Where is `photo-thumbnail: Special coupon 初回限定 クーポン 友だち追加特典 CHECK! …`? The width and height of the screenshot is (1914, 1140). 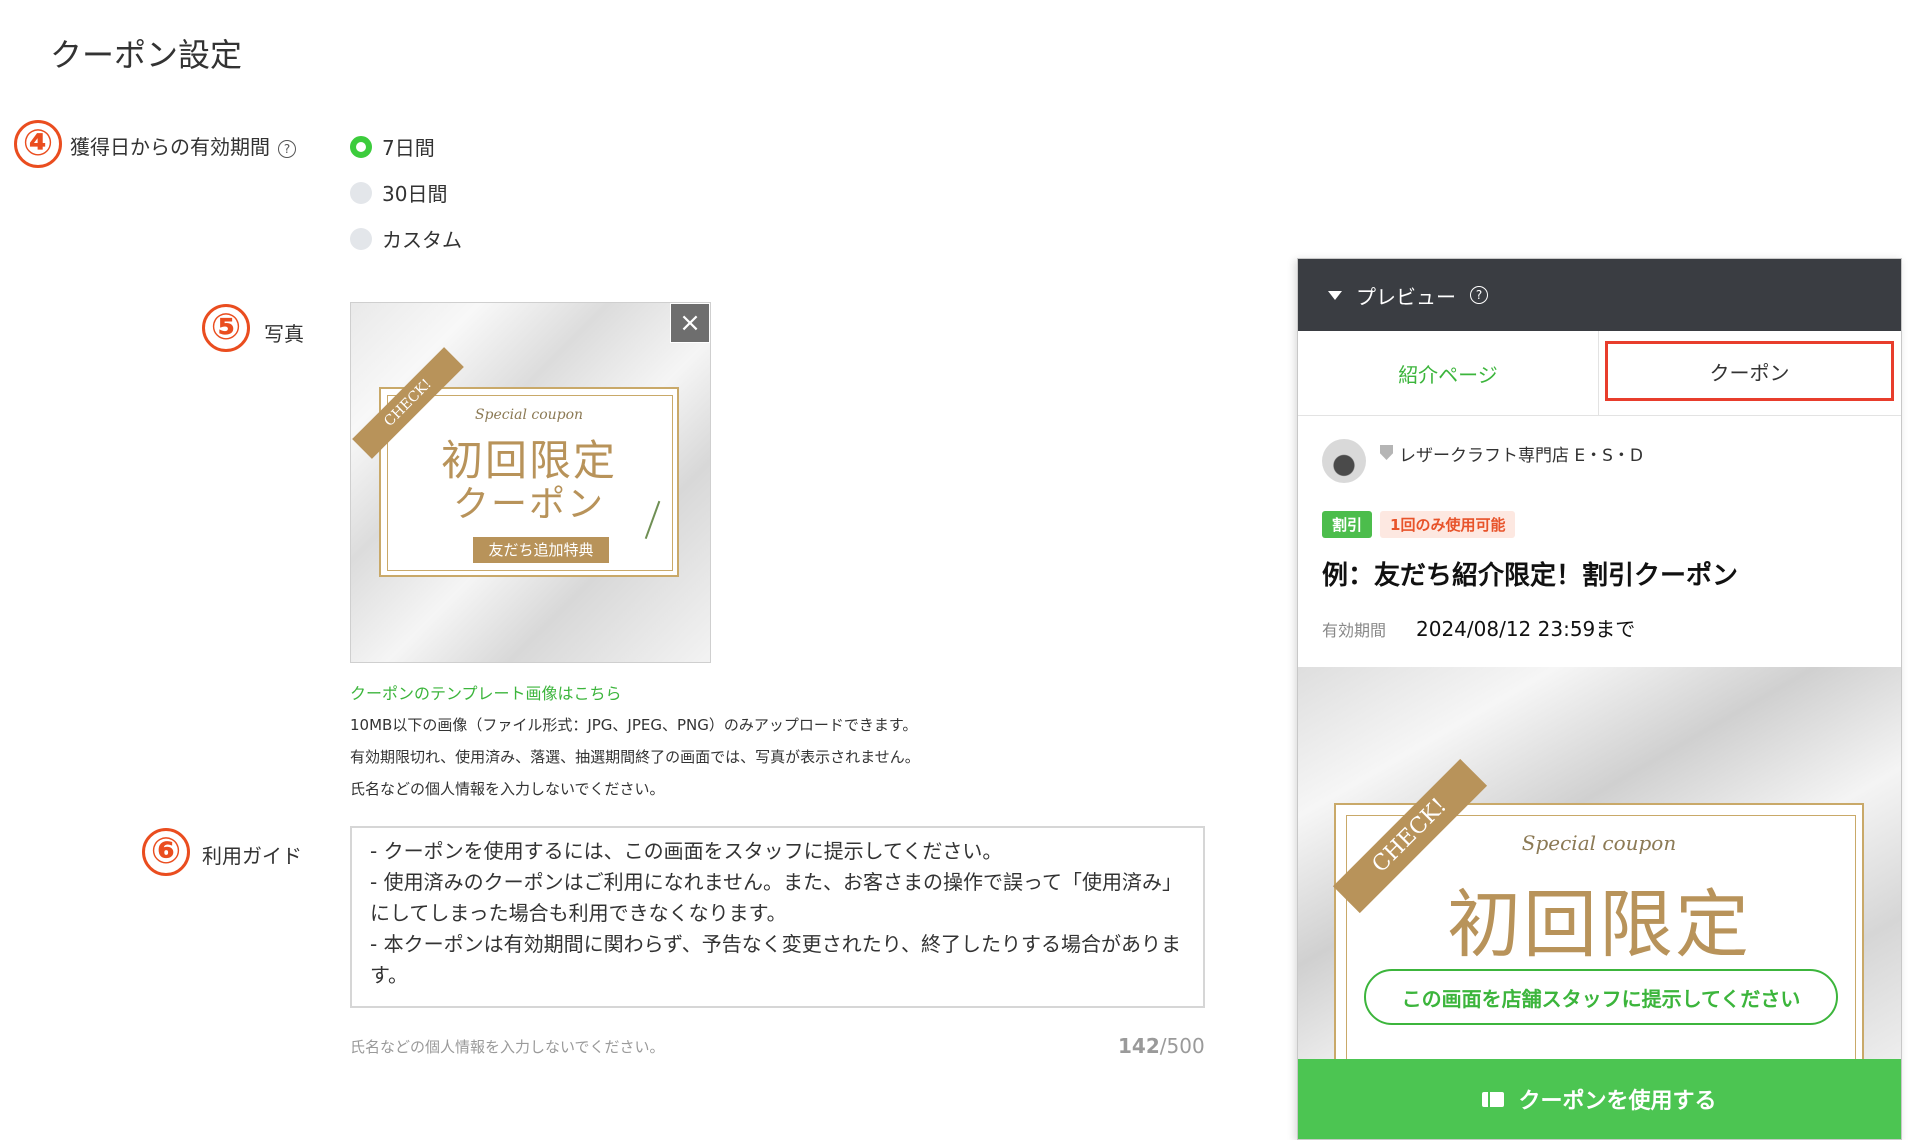 photo-thumbnail: Special coupon 初回限定 クーポン 友だち追加特典 CHECK! … is located at coordinates (530, 482).